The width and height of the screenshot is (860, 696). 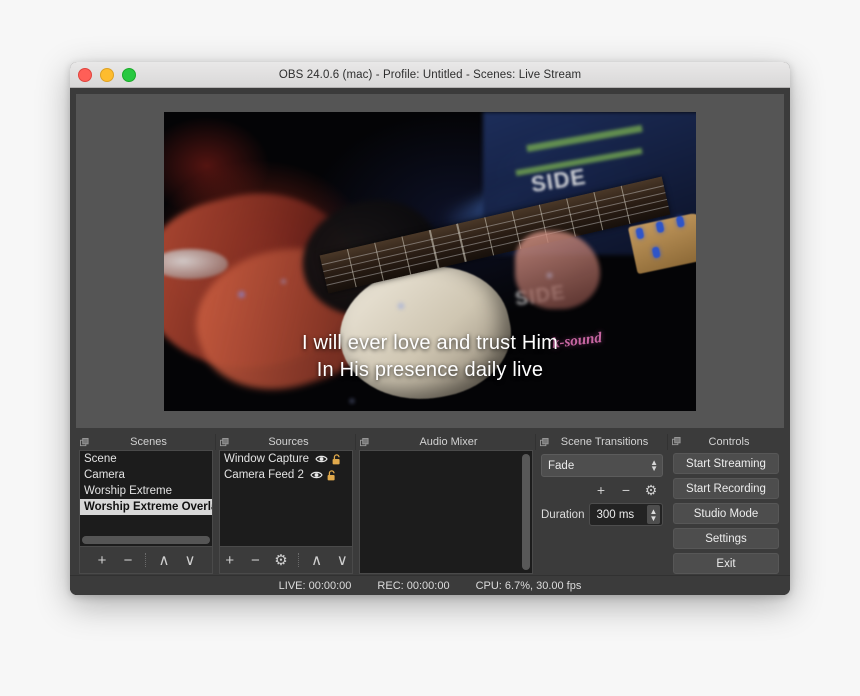 What do you see at coordinates (102, 560) in the screenshot?
I see `add-scene-button: +` at bounding box center [102, 560].